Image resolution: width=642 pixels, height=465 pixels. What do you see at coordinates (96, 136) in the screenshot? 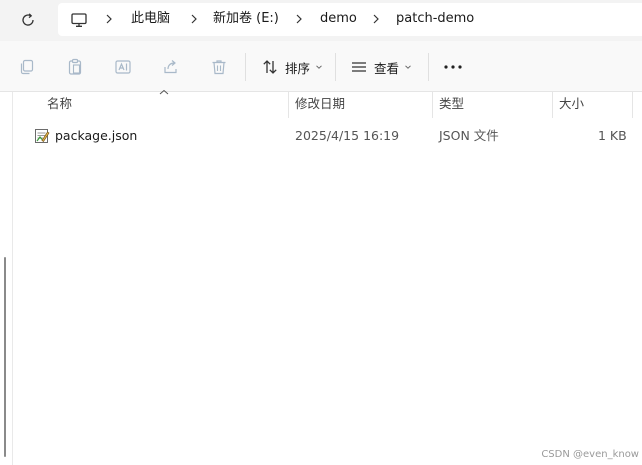
I see `file-name: package.json` at bounding box center [96, 136].